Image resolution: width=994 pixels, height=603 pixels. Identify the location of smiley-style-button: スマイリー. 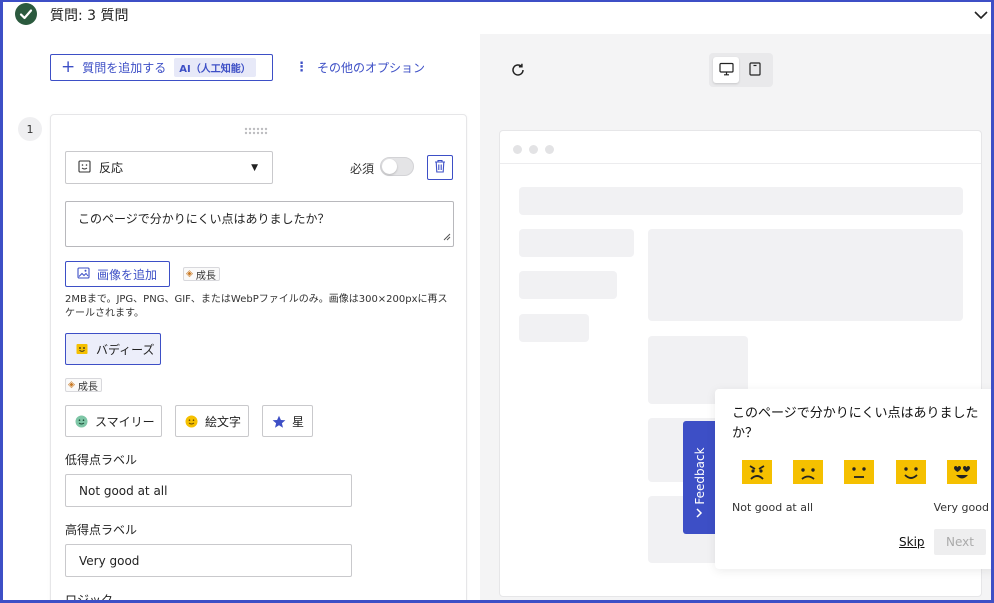
(113, 421).